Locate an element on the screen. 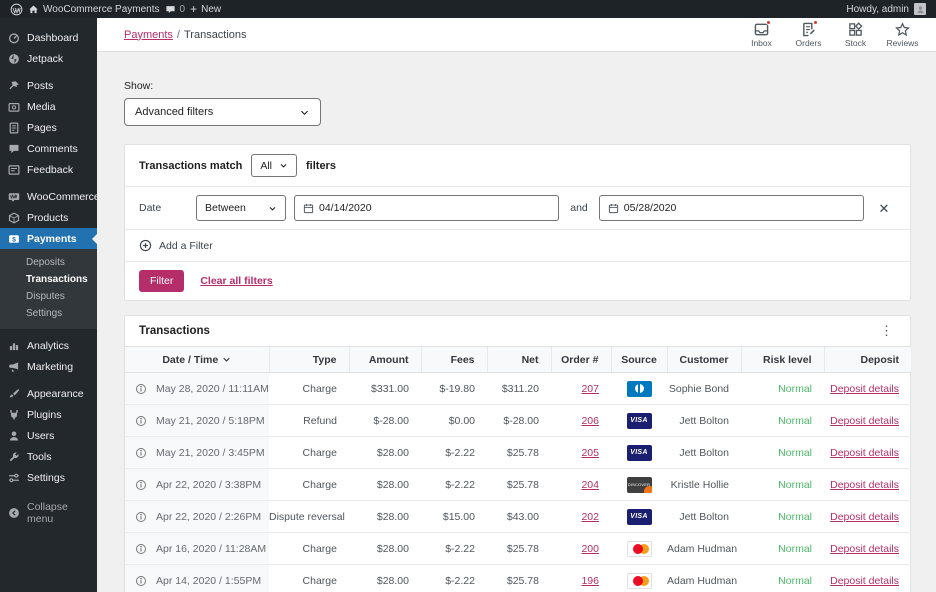 This screenshot has width=936, height=592. calendar-icon is located at coordinates (308, 208).